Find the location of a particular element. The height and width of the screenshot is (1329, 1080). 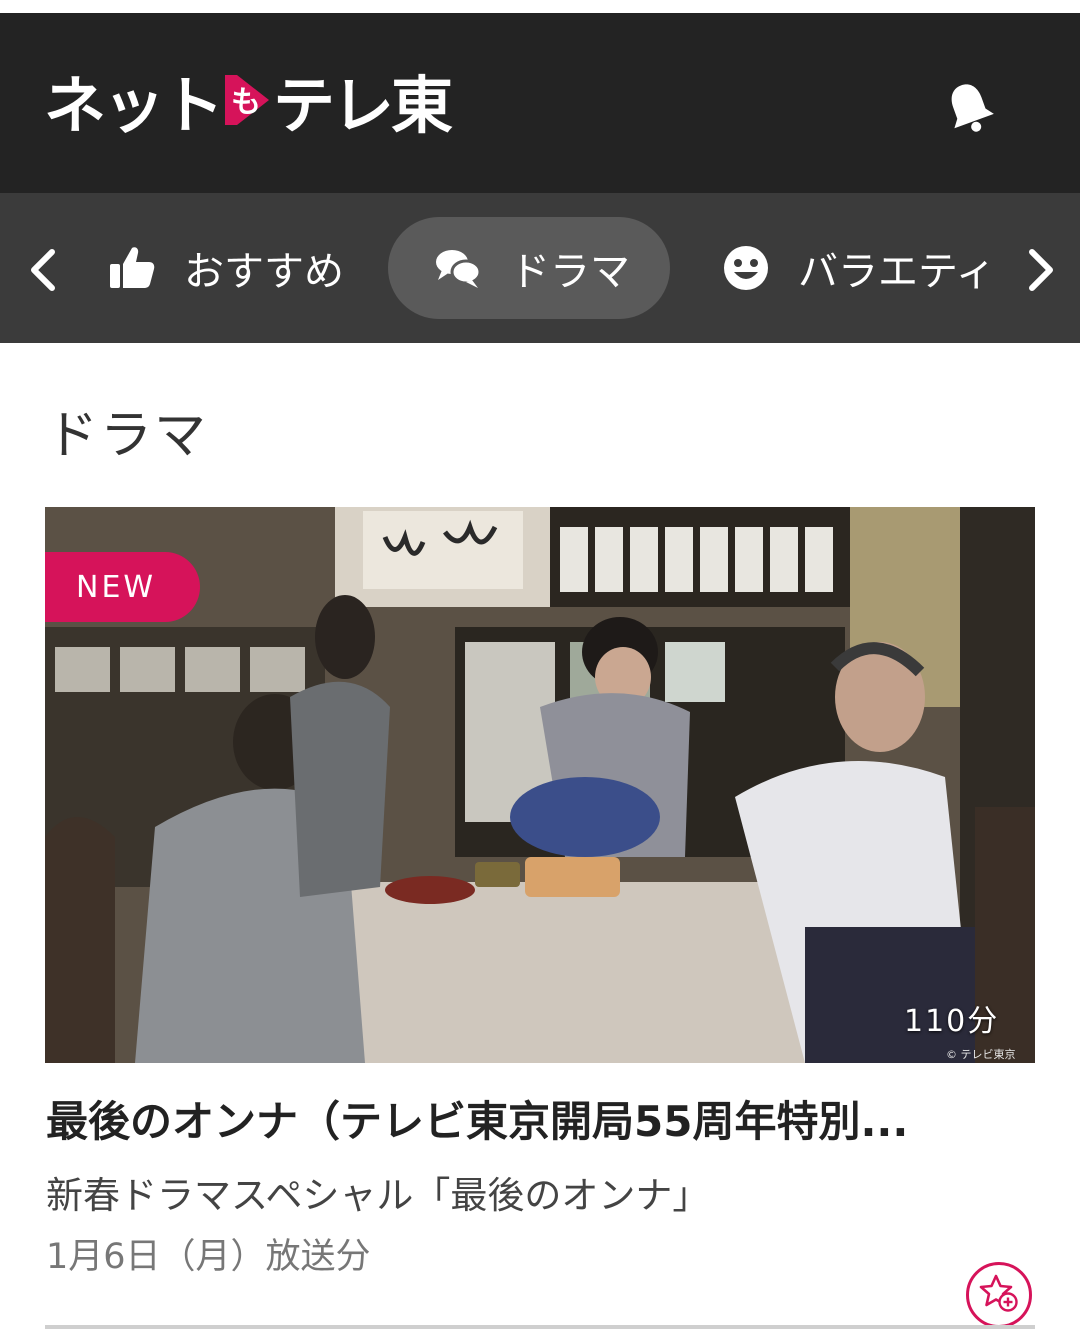

star-add-icon is located at coordinates (999, 1295).